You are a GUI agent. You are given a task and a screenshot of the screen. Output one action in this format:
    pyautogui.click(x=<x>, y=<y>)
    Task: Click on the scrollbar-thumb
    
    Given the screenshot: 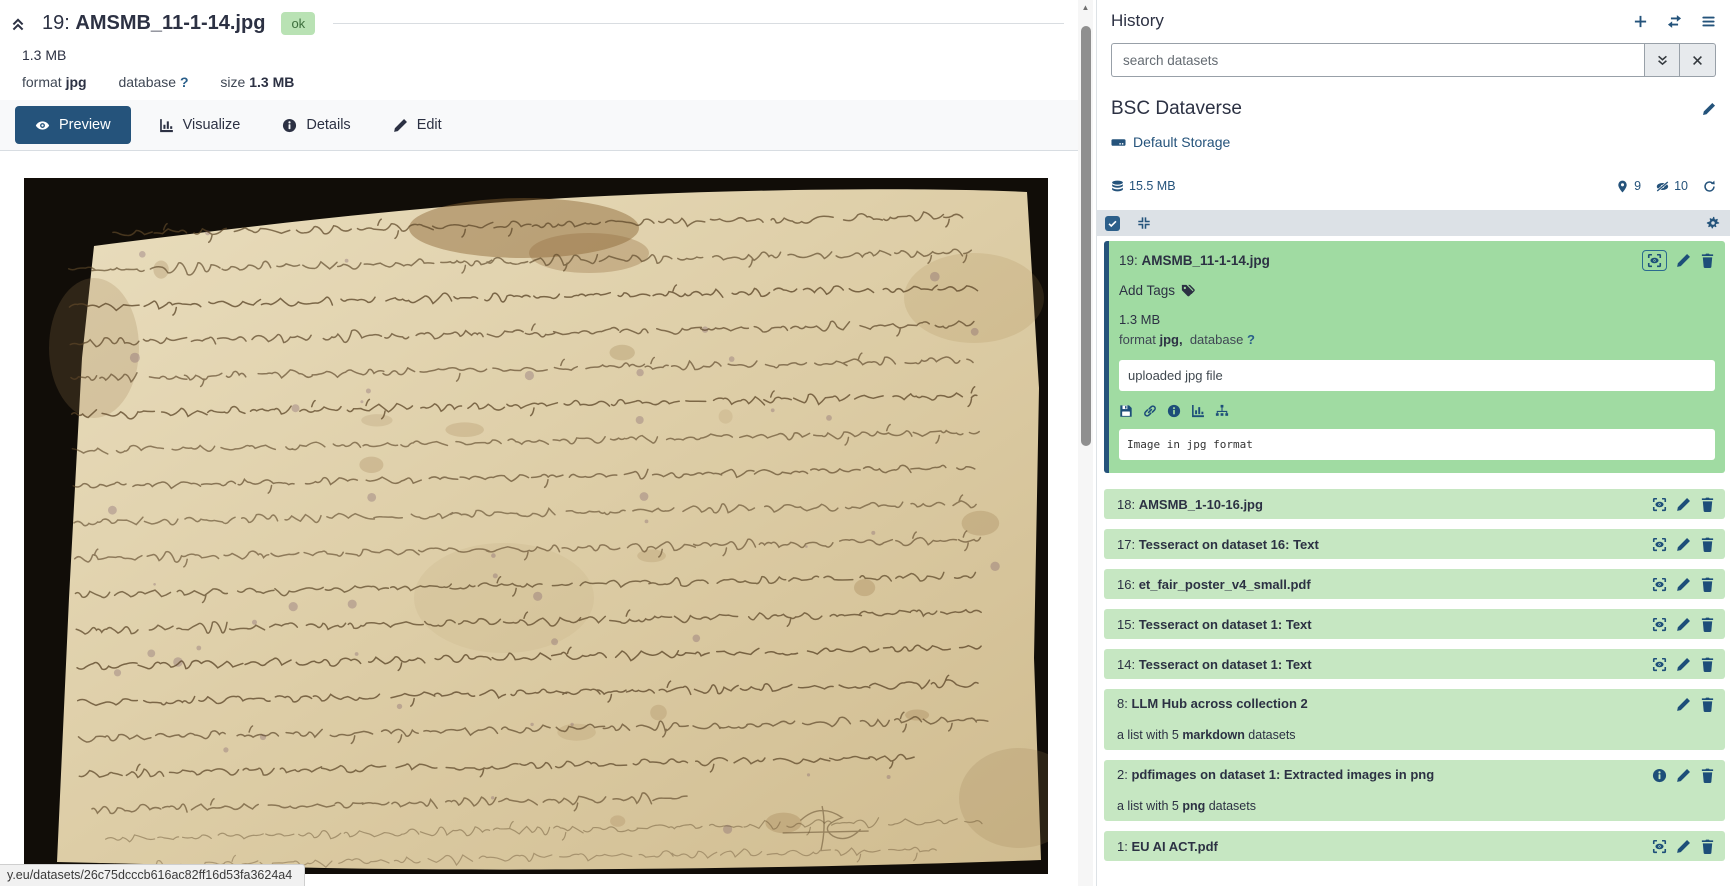 What is the action you would take?
    pyautogui.click(x=1085, y=236)
    